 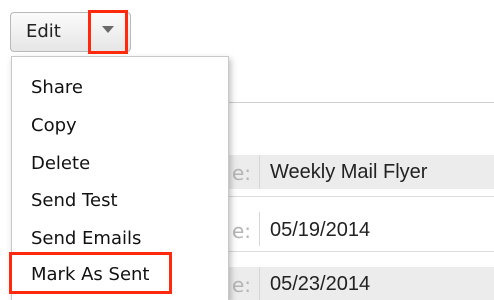 I want to click on menu-item-send-emails: Send Emails, so click(x=86, y=238).